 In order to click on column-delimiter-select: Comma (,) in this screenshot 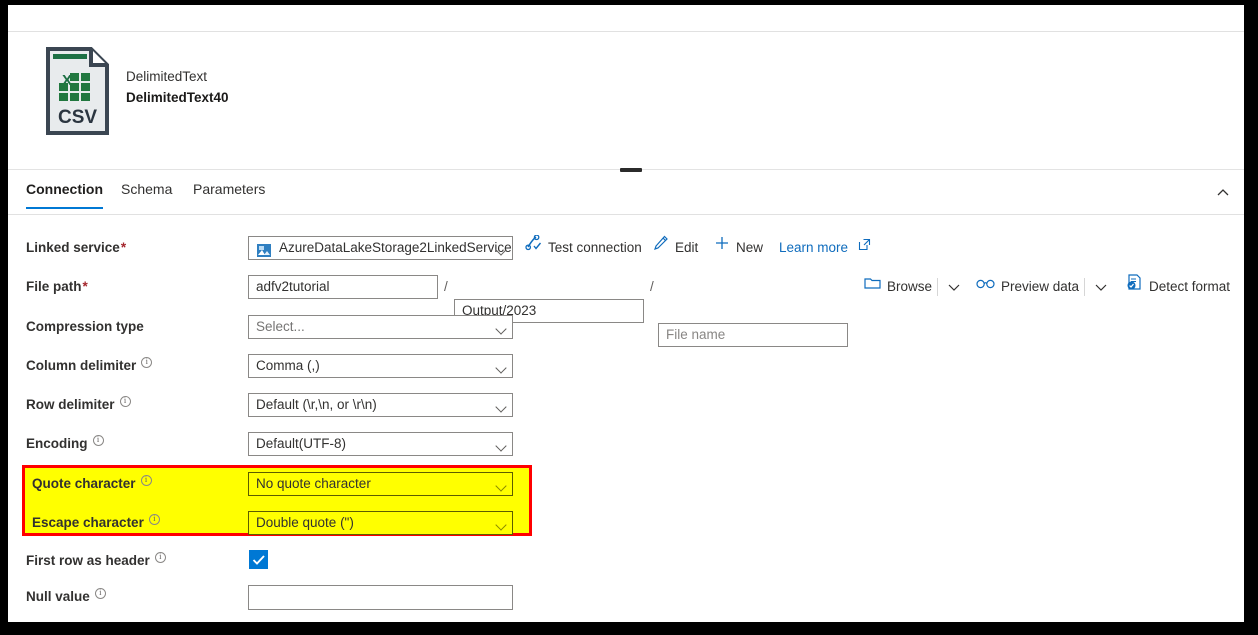, I will do `click(380, 366)`.